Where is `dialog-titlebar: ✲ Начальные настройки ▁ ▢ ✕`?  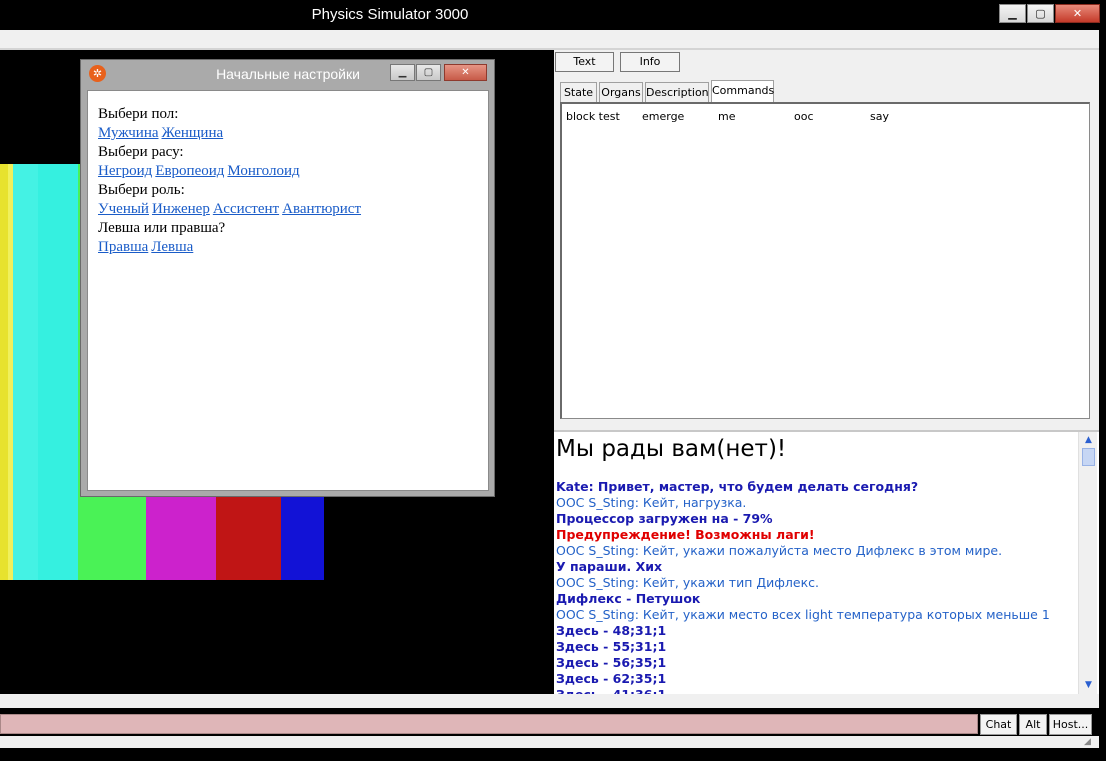 dialog-titlebar: ✲ Начальные настройки ▁ ▢ ✕ is located at coordinates (287, 74).